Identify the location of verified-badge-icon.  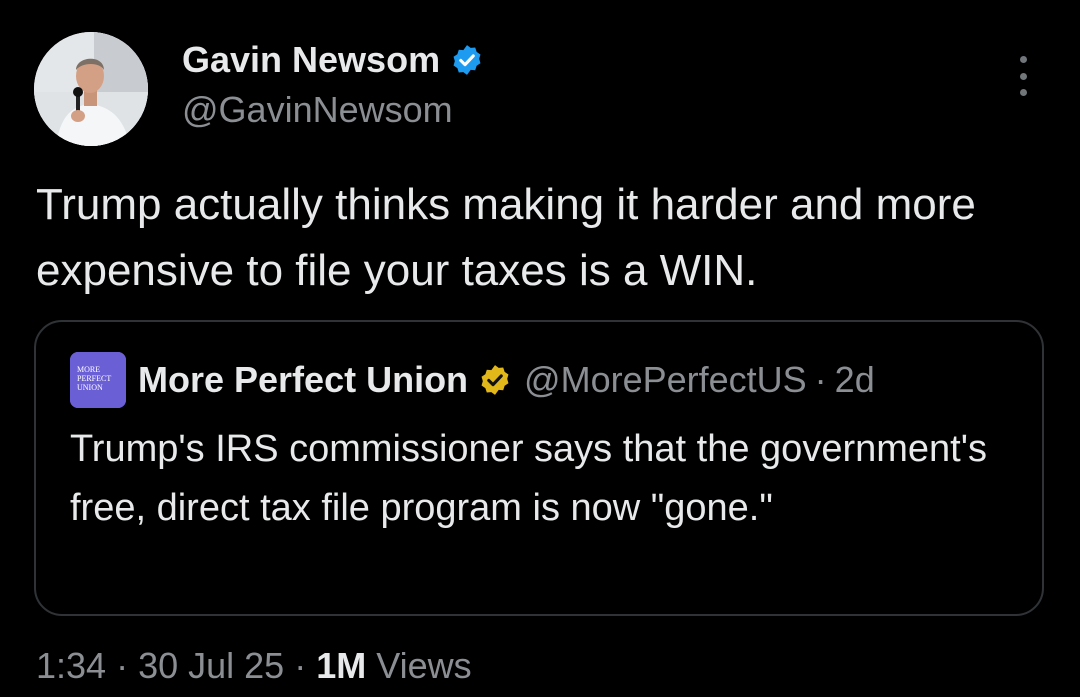
(467, 60).